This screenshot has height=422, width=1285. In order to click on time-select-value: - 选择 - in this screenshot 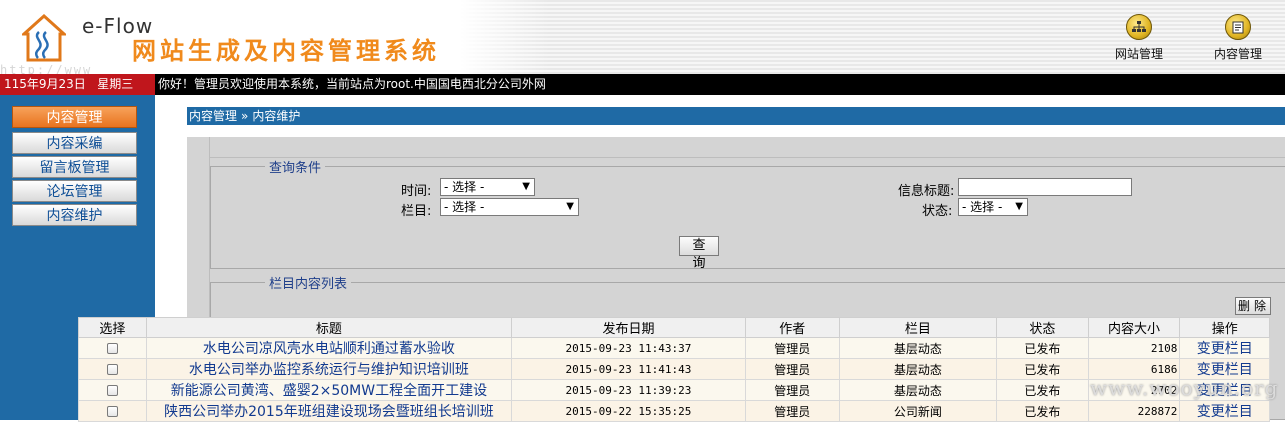, I will do `click(464, 187)`.